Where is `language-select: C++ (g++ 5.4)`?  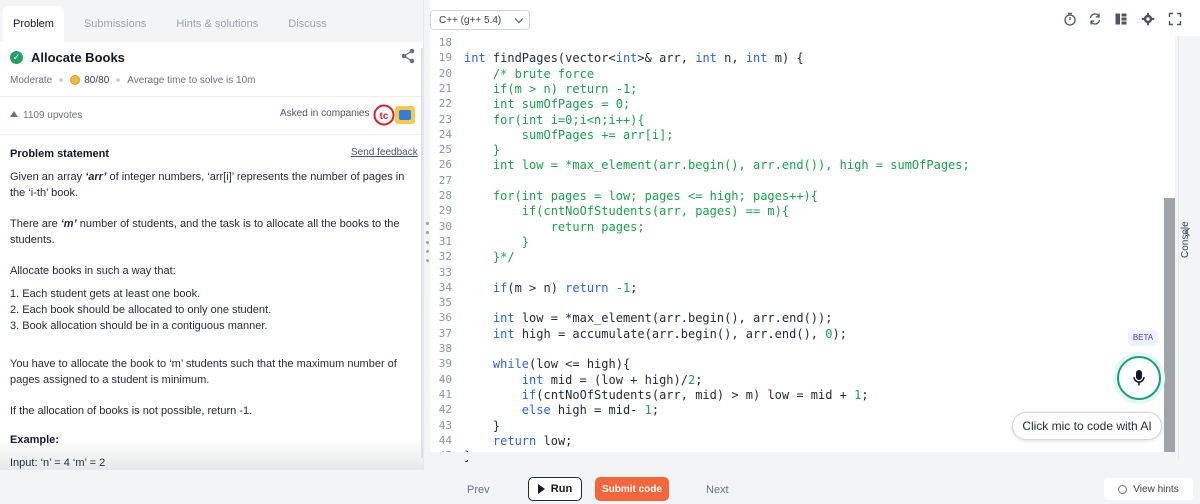 language-select: C++ (g++ 5.4) is located at coordinates (480, 20).